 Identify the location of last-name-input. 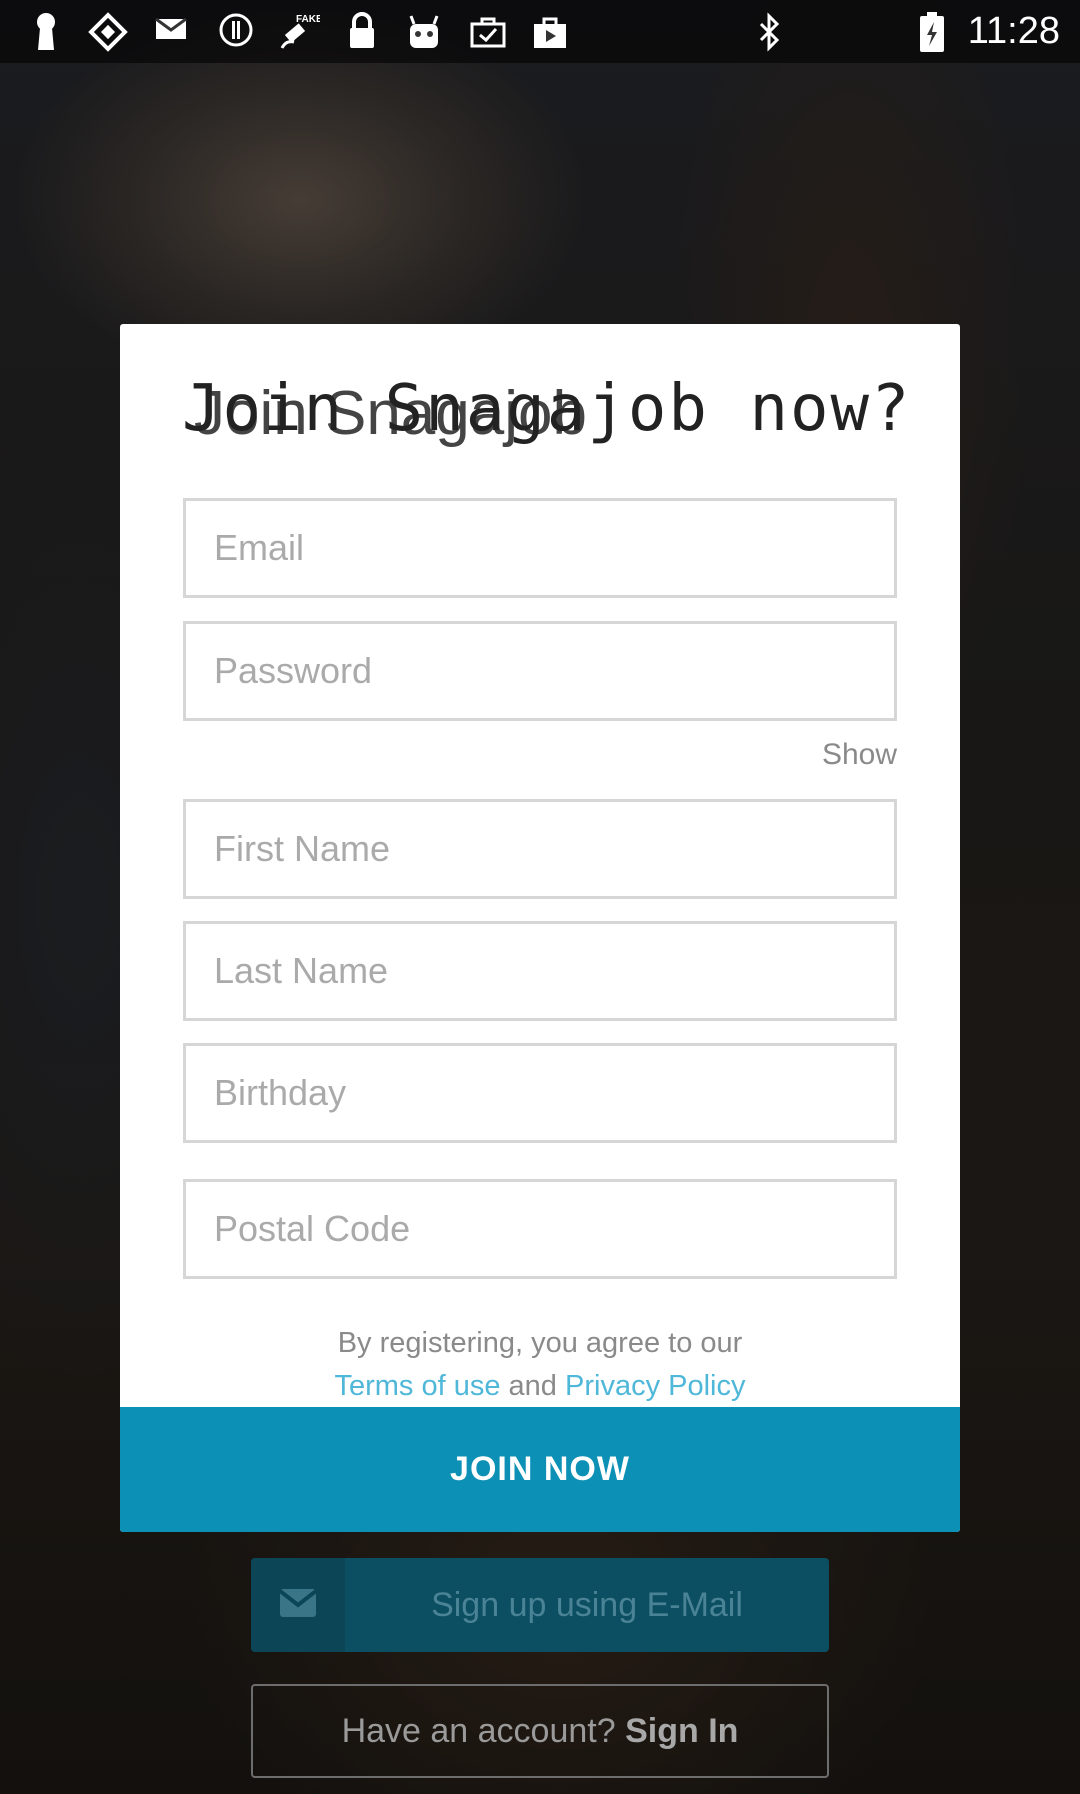
(540, 971).